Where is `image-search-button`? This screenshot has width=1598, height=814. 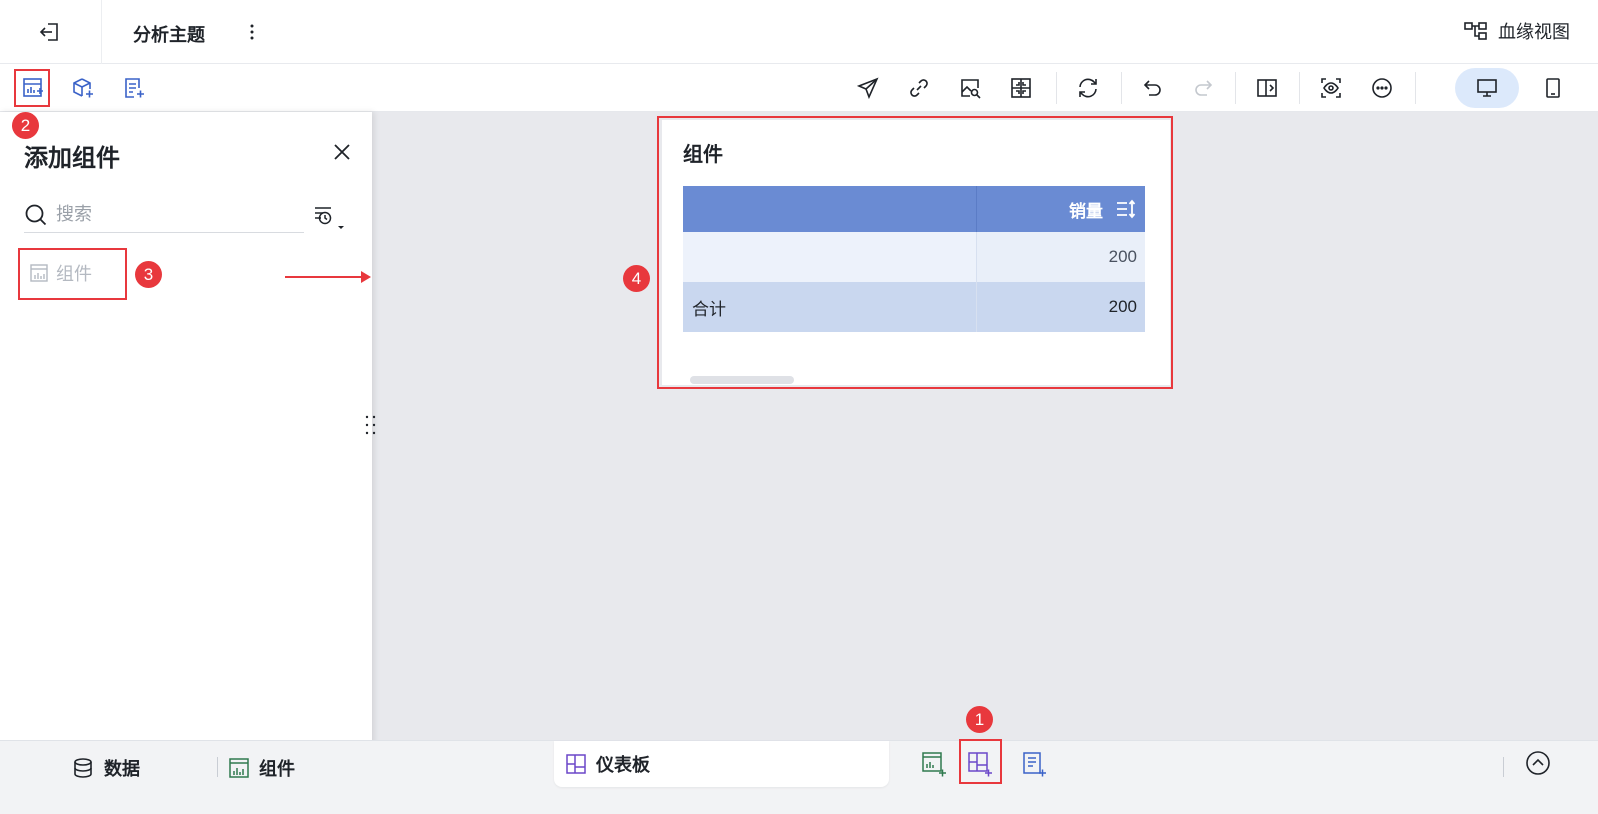
image-search-button is located at coordinates (970, 88).